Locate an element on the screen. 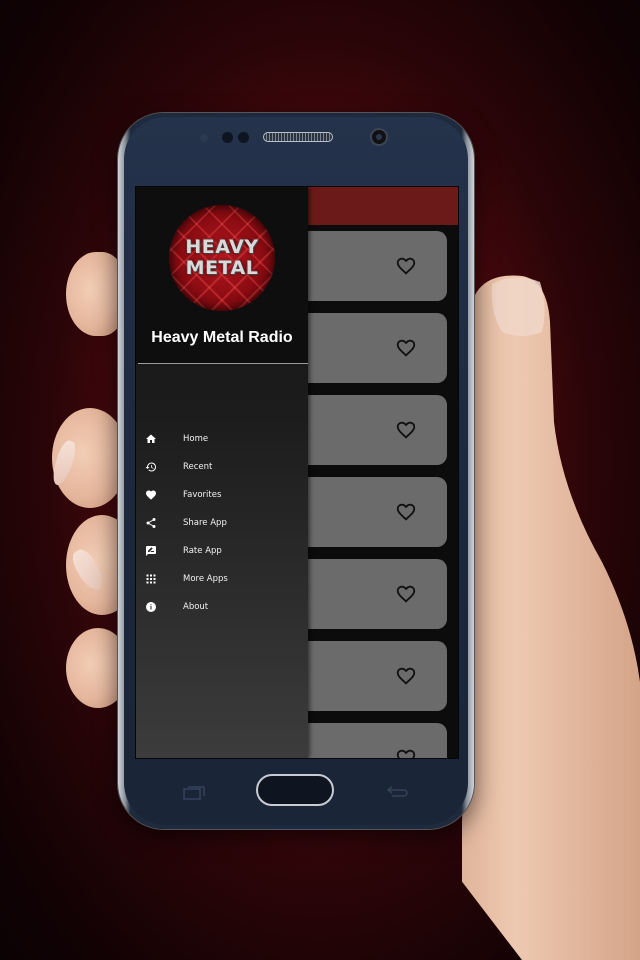 Image resolution: width=640 pixels, height=960 pixels. home-button is located at coordinates (295, 790).